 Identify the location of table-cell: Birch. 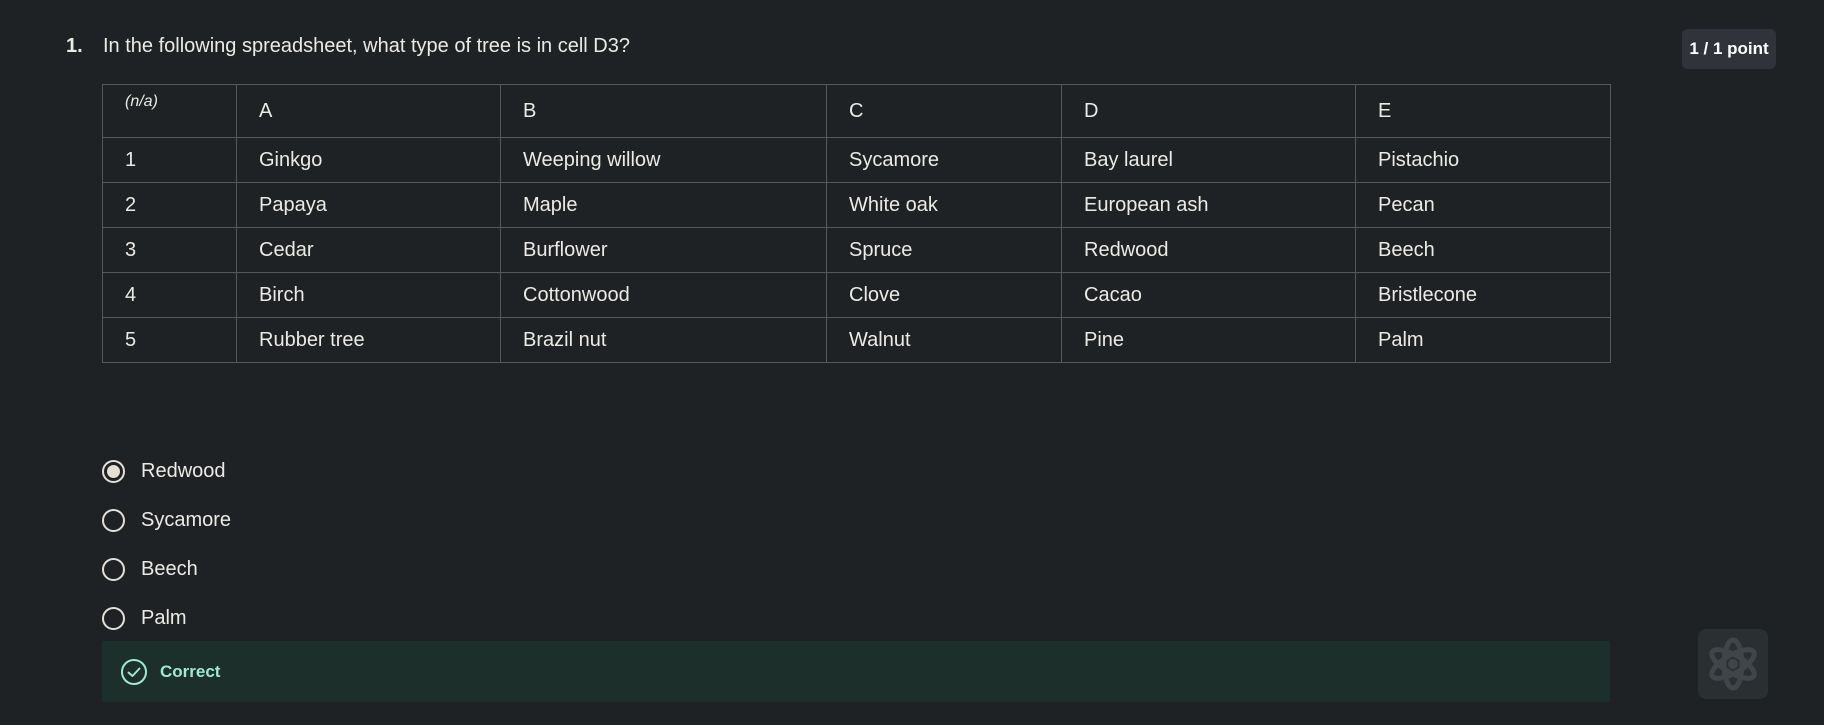
(368, 295).